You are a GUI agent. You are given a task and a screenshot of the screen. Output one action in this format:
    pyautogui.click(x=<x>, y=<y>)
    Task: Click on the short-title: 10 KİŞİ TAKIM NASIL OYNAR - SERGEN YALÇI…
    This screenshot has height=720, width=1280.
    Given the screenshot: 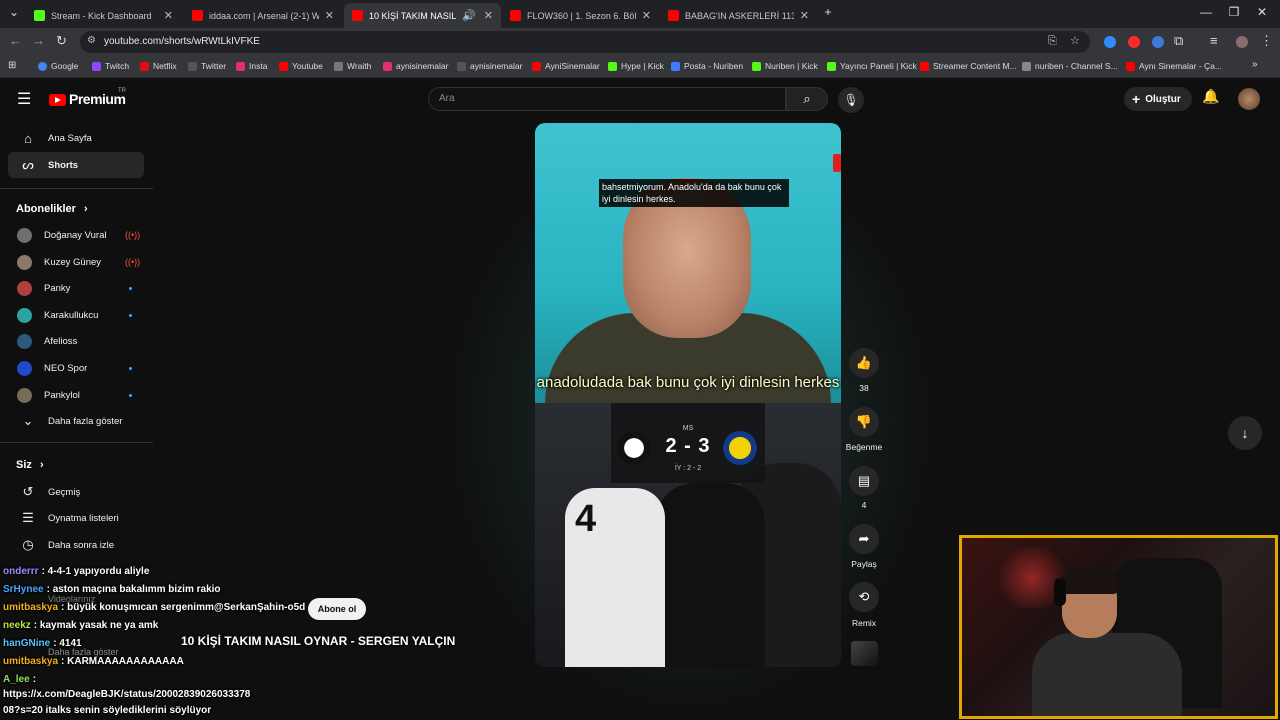 What is the action you would take?
    pyautogui.click(x=318, y=641)
    